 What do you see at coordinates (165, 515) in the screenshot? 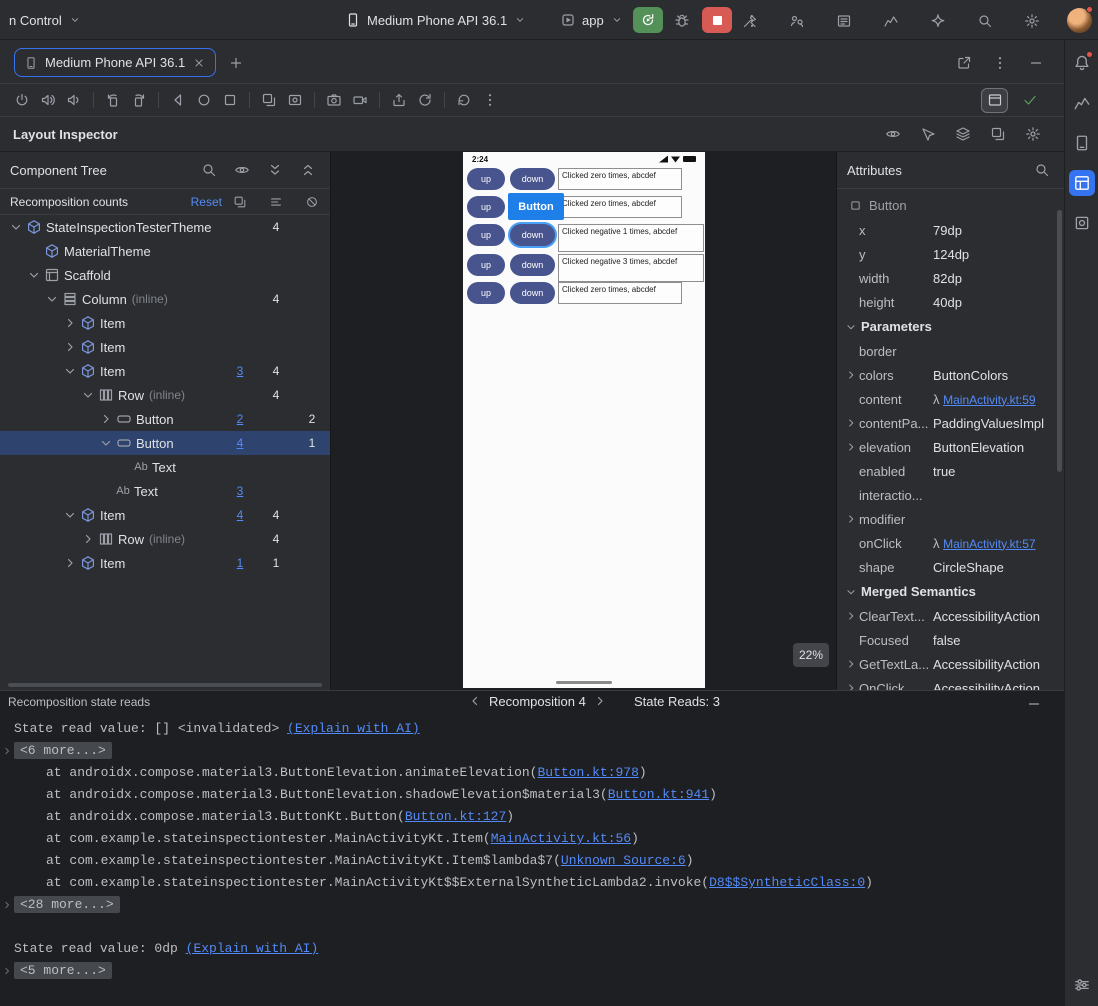
I see `tree-node-item: Item 4 4` at bounding box center [165, 515].